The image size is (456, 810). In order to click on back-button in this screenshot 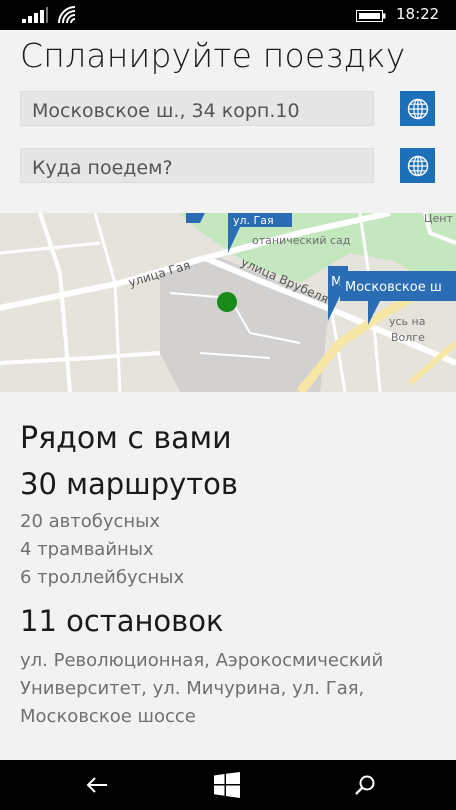, I will do `click(97, 785)`.